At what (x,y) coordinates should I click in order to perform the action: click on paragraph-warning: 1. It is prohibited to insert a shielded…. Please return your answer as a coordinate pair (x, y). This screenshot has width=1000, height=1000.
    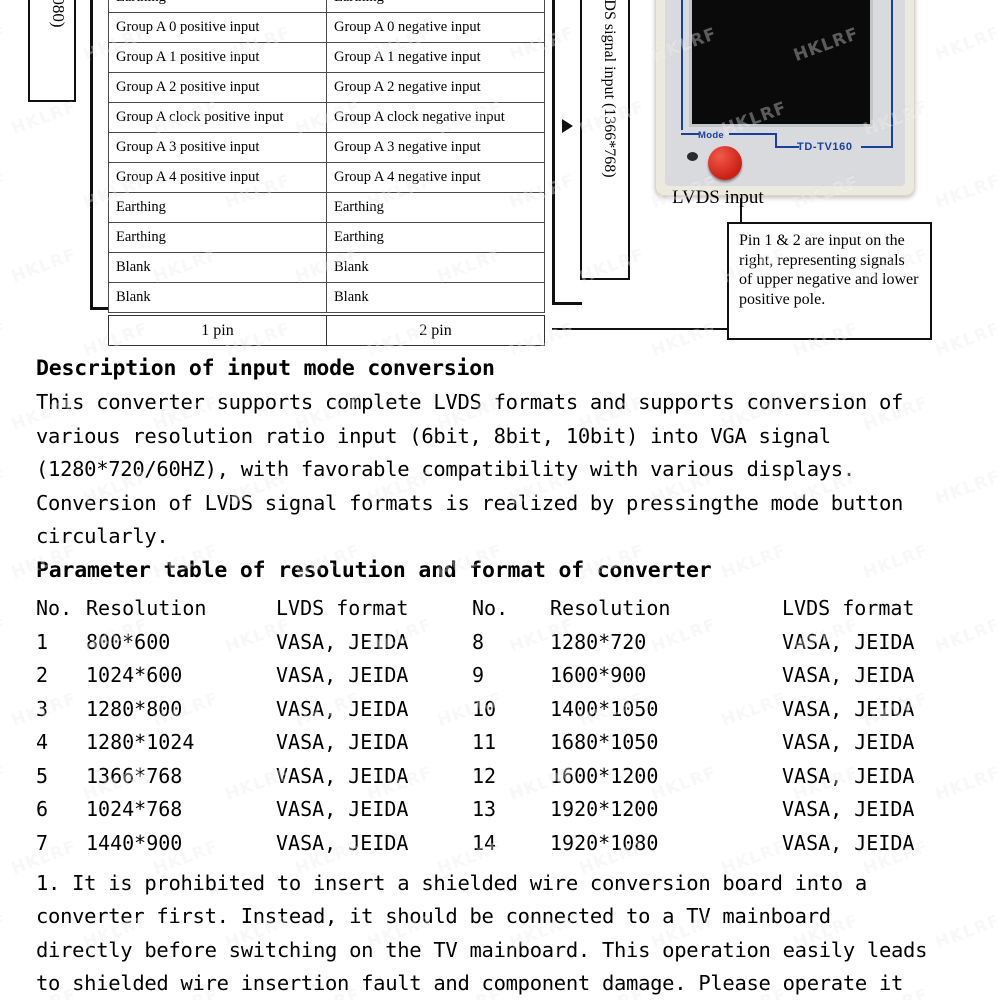
    Looking at the image, I should click on (500, 933).